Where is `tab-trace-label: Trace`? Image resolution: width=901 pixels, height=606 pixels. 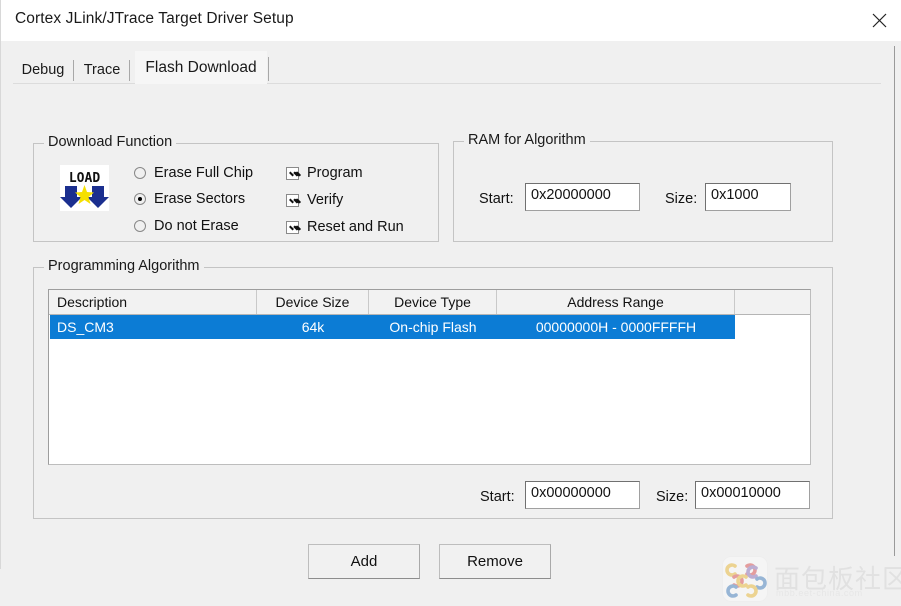
tab-trace-label: Trace is located at coordinates (102, 70).